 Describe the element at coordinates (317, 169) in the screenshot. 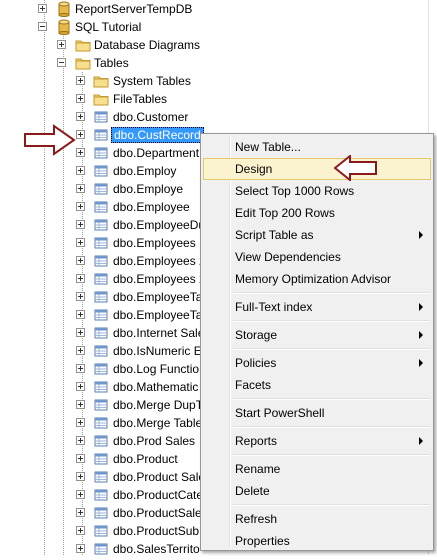

I see `menu-item-design: Design` at that location.